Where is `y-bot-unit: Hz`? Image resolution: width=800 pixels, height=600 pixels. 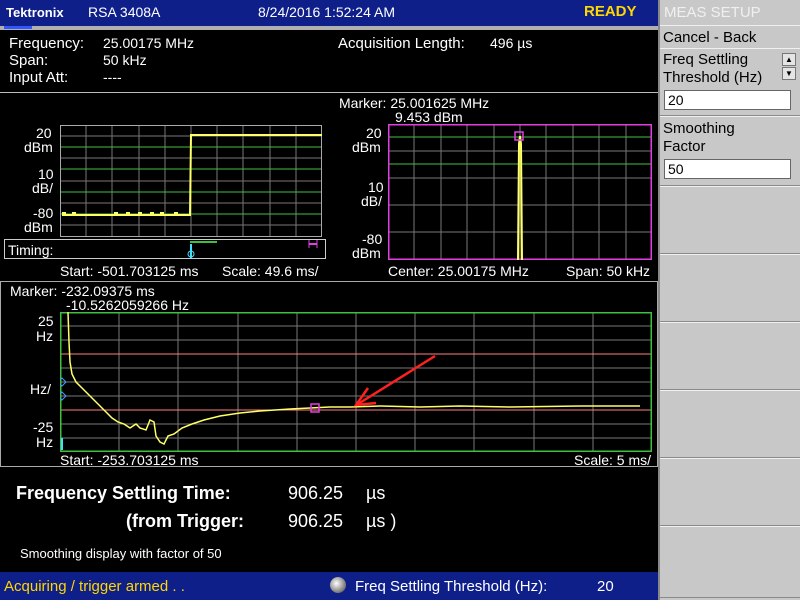
y-bot-unit: Hz is located at coordinates (45, 442).